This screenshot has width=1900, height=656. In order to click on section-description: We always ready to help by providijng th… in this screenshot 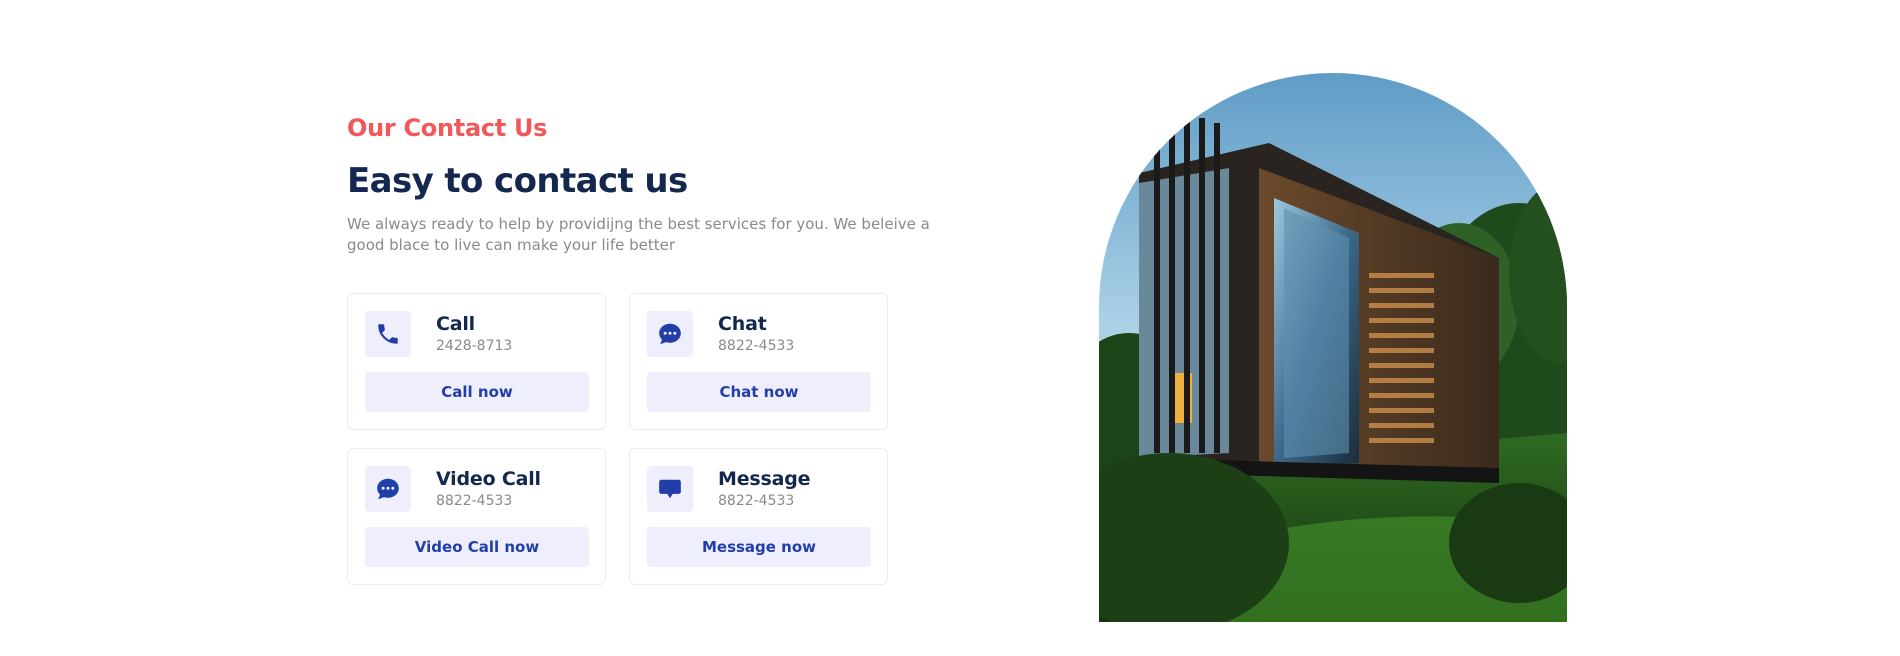, I will do `click(638, 234)`.